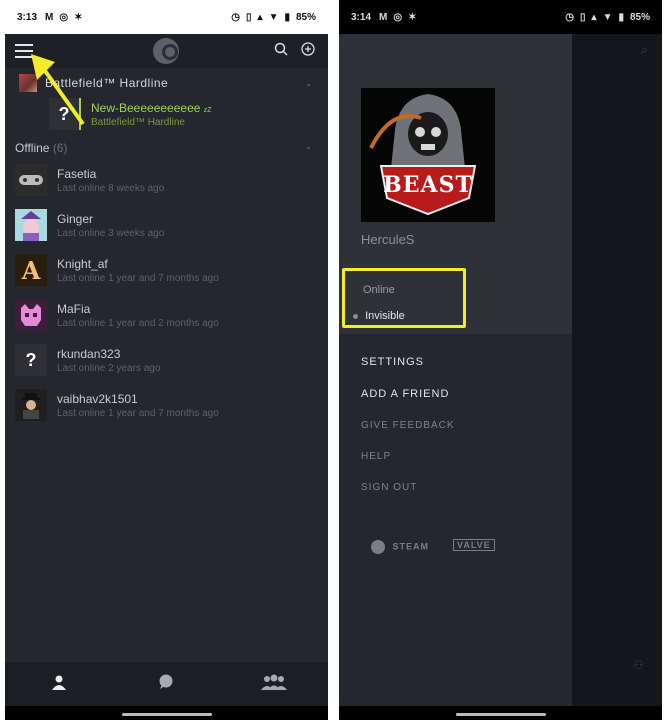  I want to click on friends-tab-icon, so click(59, 684).